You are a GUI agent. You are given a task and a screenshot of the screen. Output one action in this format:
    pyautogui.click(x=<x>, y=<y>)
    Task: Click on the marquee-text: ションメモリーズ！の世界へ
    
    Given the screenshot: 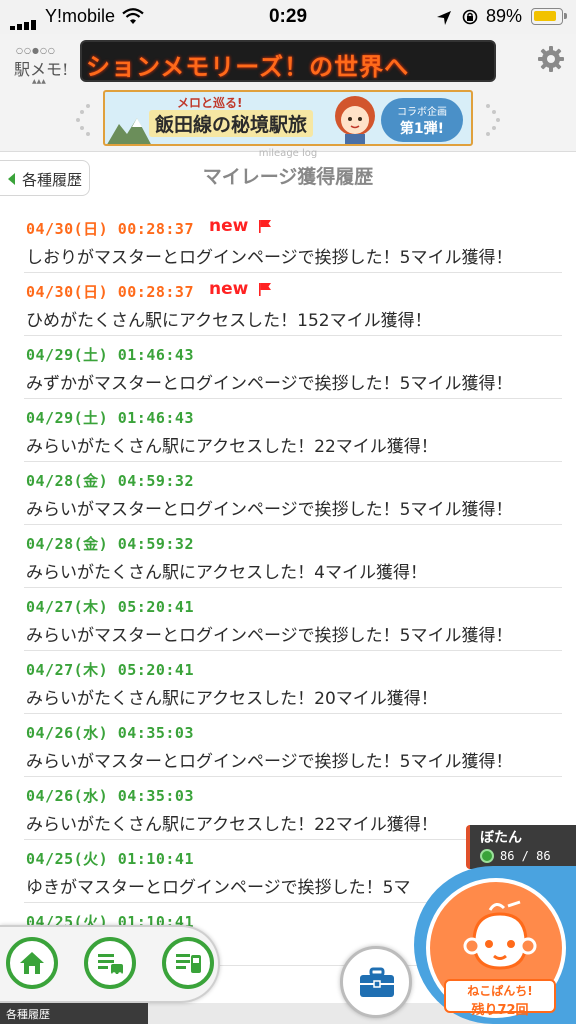 What is the action you would take?
    pyautogui.click(x=248, y=67)
    